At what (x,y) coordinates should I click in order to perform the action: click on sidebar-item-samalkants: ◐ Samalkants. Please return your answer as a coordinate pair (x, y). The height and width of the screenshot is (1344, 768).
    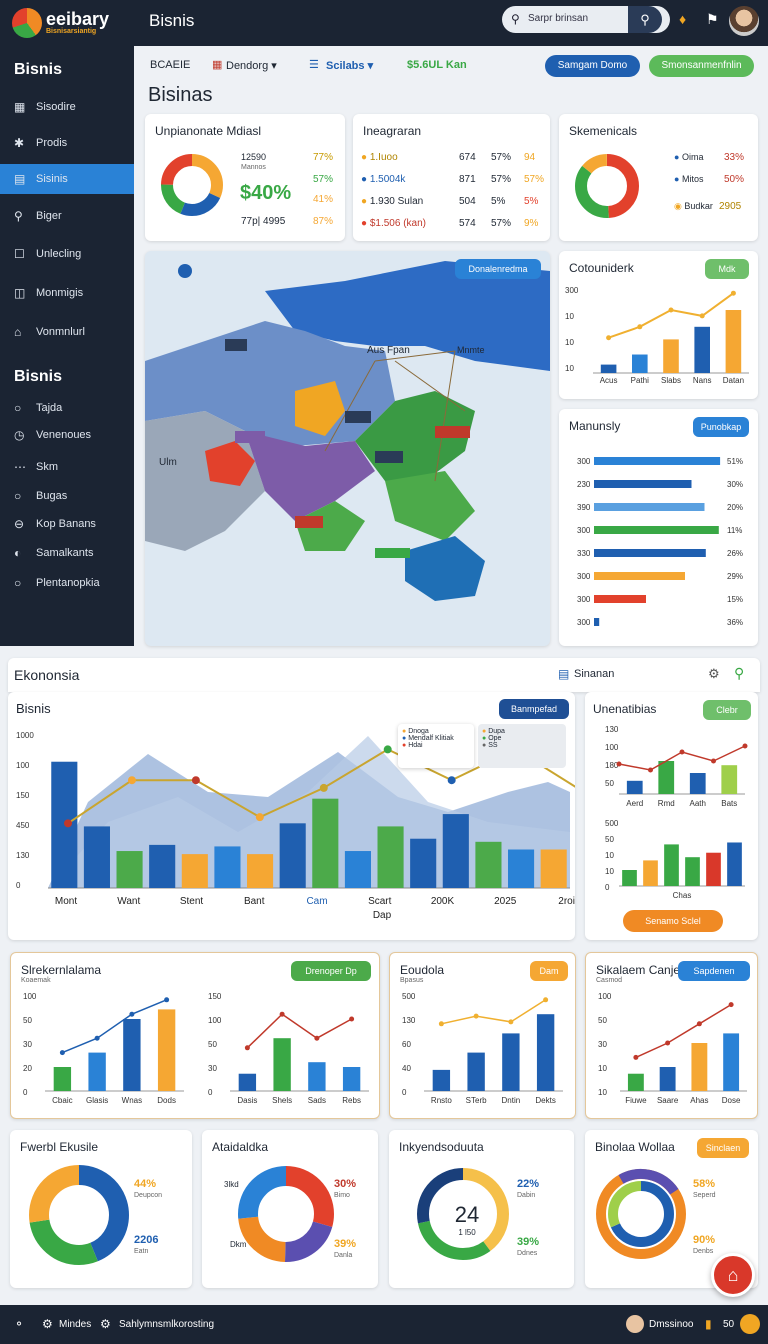
    Looking at the image, I should click on (67, 553).